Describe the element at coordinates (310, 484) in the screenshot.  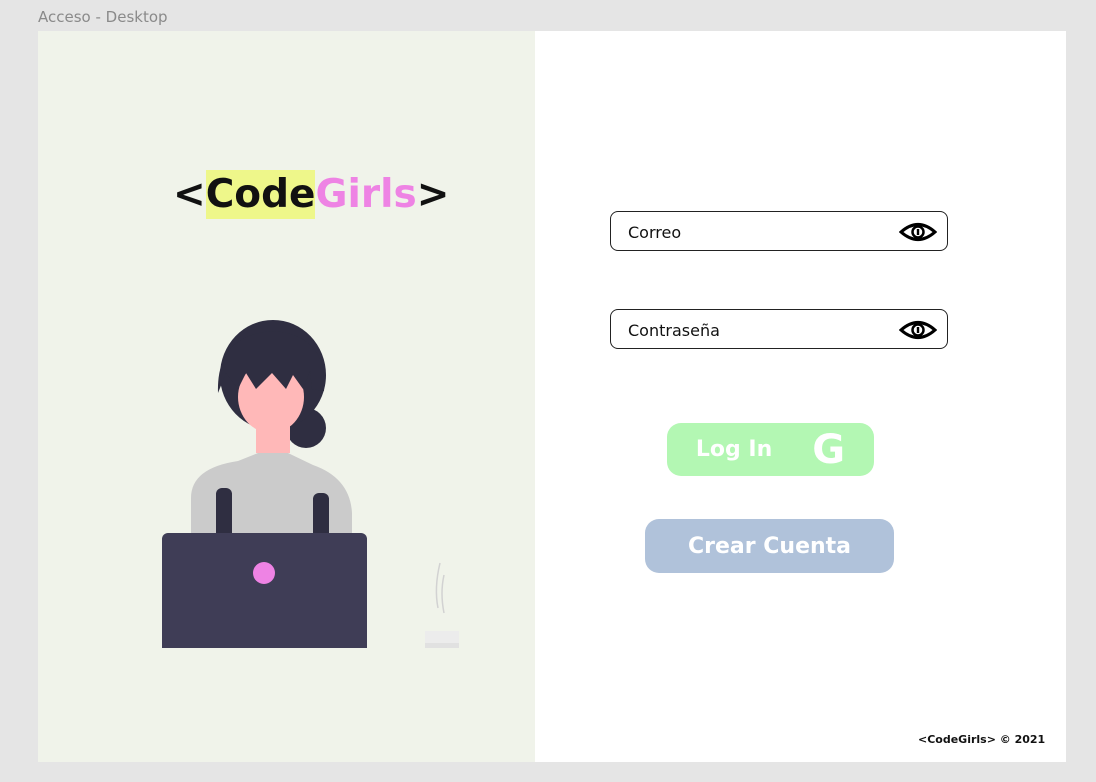
I see `woman-at-laptop-illustration` at that location.